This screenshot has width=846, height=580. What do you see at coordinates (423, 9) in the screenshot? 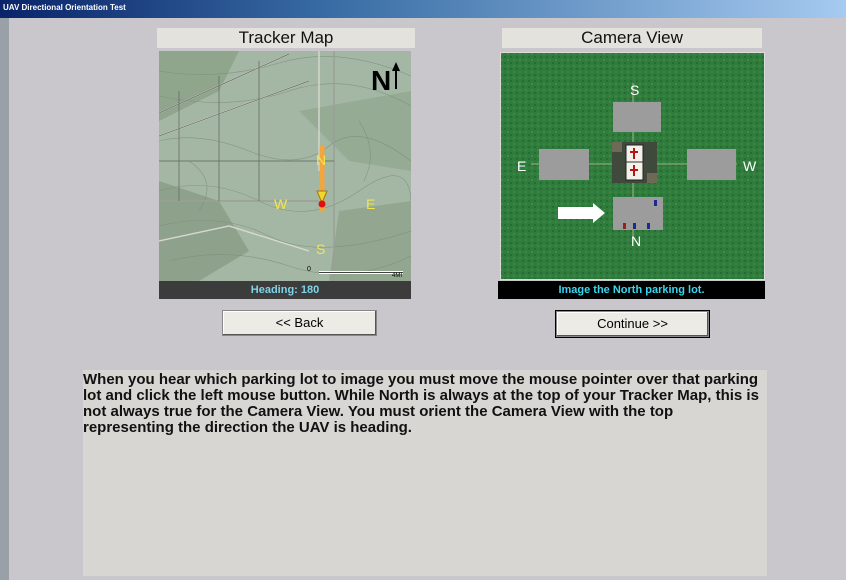
I see `title-bar: UAV Directional Orientation Test` at bounding box center [423, 9].